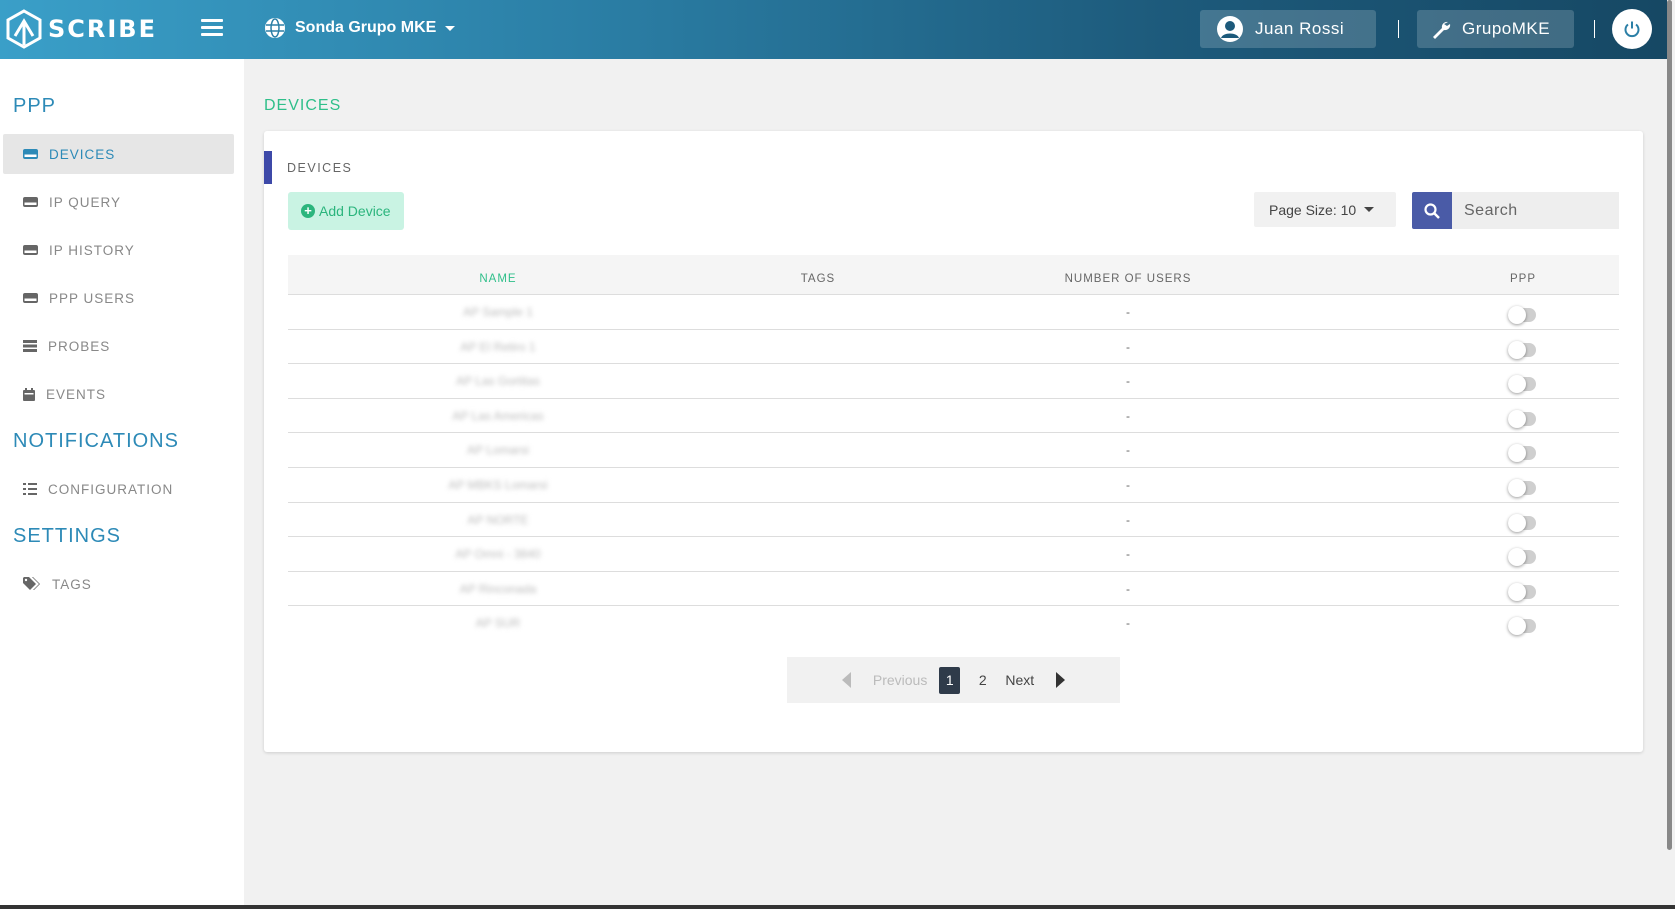 The width and height of the screenshot is (1675, 909). I want to click on device-name: AP Las Gortitas, so click(498, 381).